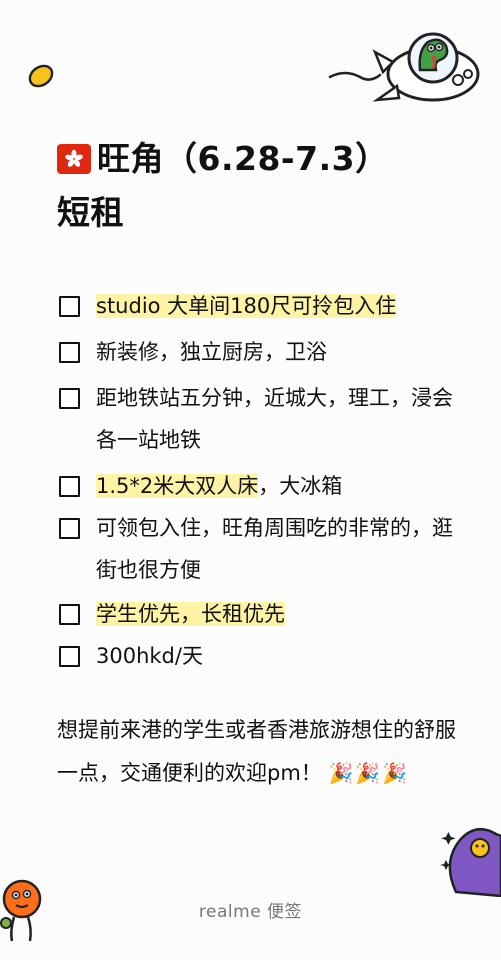 This screenshot has height=960, width=501. I want to click on title-line-1: 旺角（6.28-7.3）, so click(243, 158).